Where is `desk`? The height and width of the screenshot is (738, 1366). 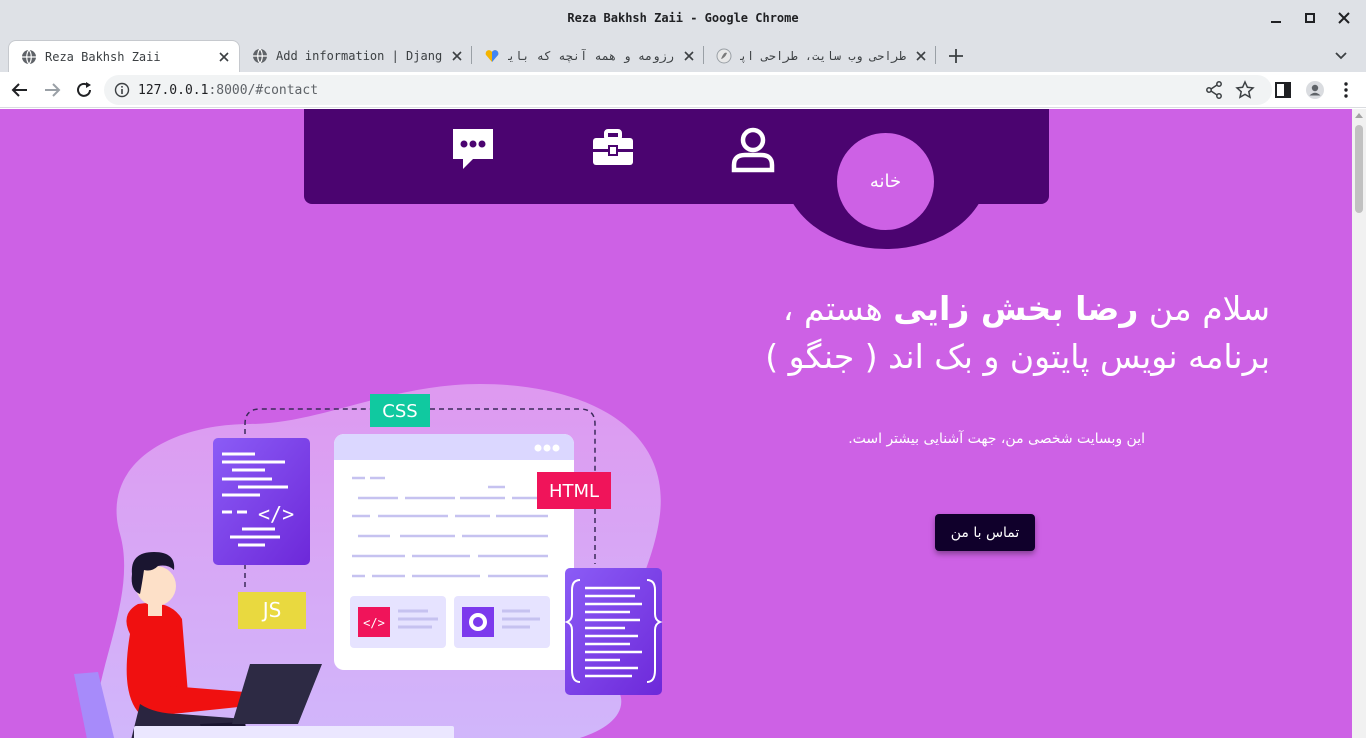
desk is located at coordinates (294, 732).